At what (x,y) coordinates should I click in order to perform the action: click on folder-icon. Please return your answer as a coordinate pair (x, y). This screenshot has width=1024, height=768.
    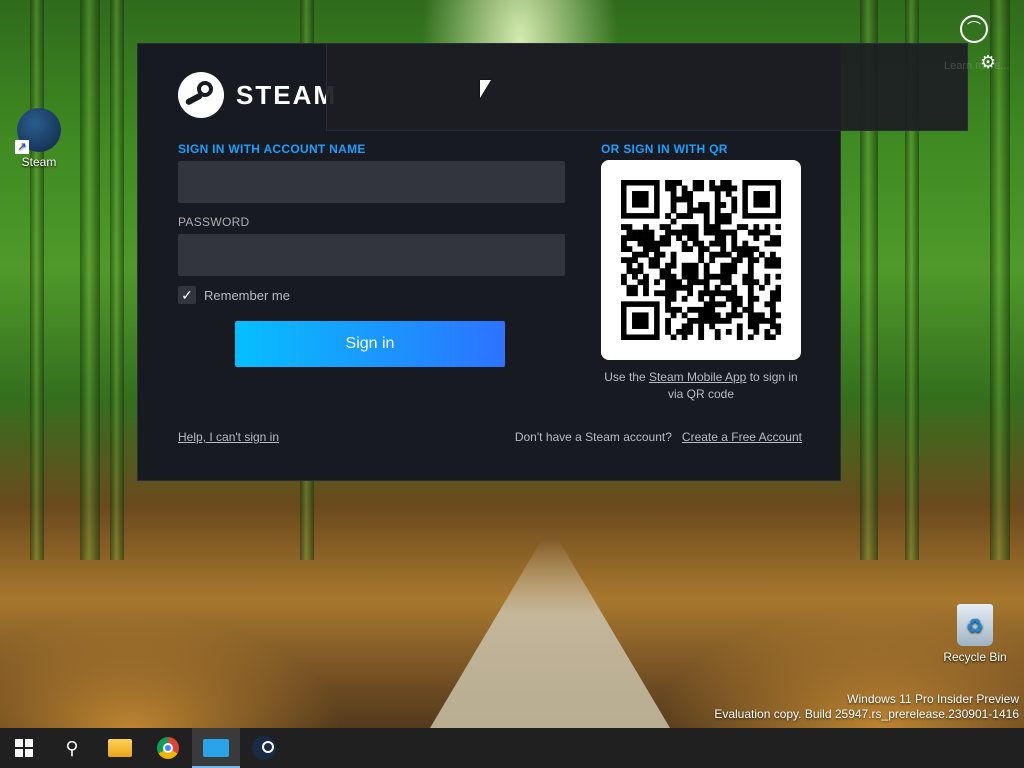
    Looking at the image, I should click on (120, 748).